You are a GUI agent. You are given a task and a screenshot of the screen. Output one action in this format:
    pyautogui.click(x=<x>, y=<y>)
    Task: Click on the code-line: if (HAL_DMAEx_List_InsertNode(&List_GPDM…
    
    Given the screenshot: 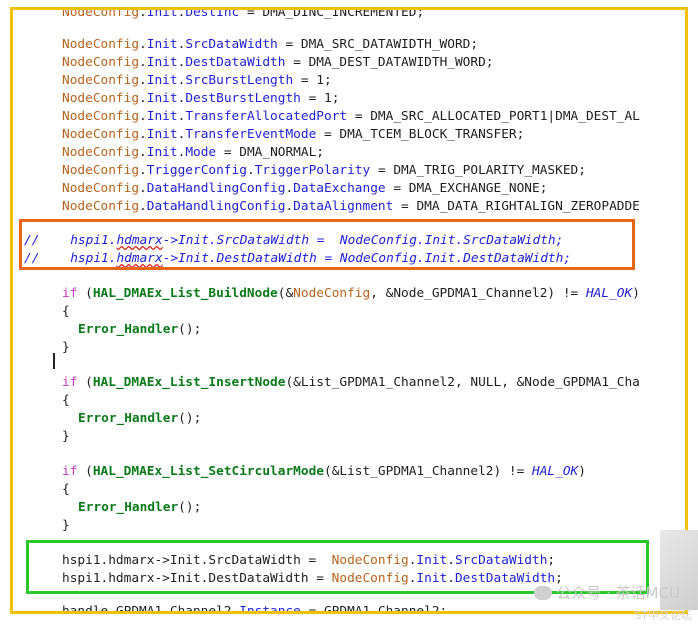 What is the action you would take?
    pyautogui.click(x=351, y=382)
    